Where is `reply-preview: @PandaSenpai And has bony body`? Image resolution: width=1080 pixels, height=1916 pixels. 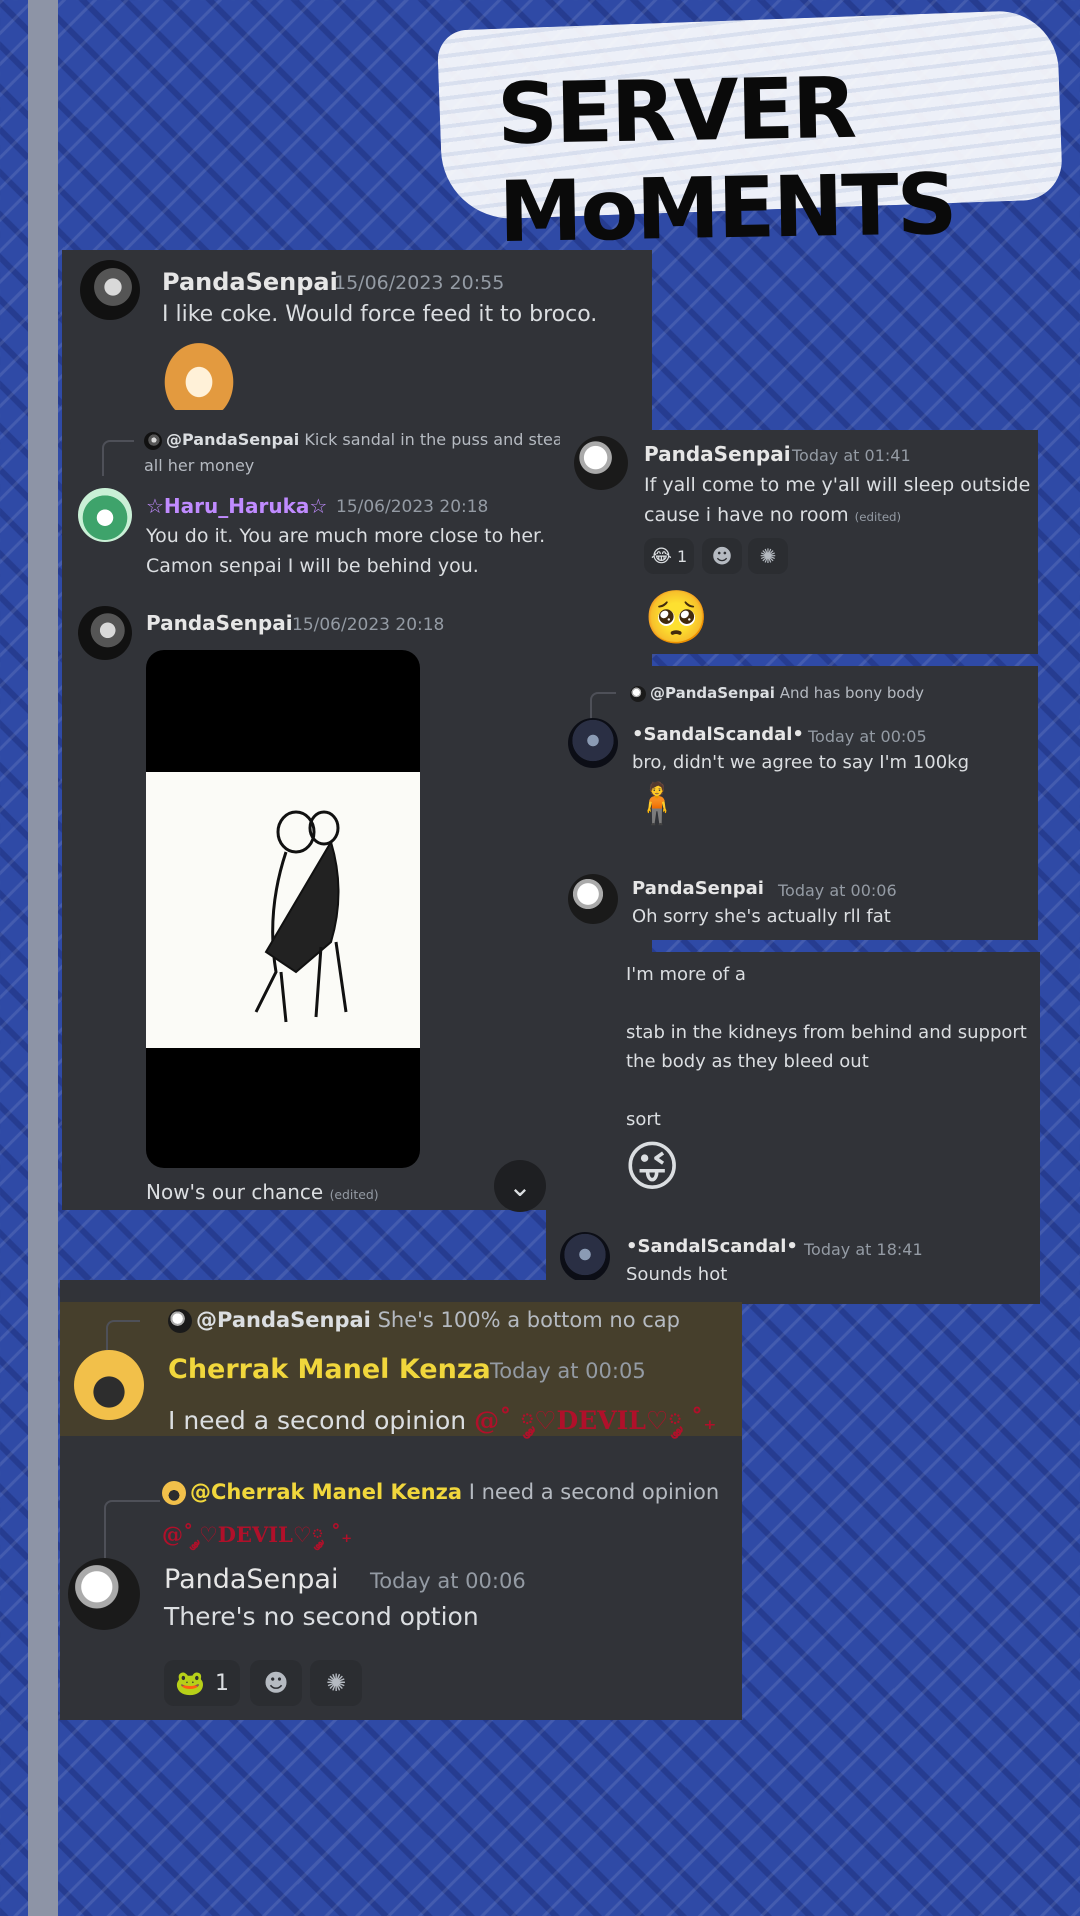 reply-preview: @PandaSenpai And has bony body is located at coordinates (777, 693).